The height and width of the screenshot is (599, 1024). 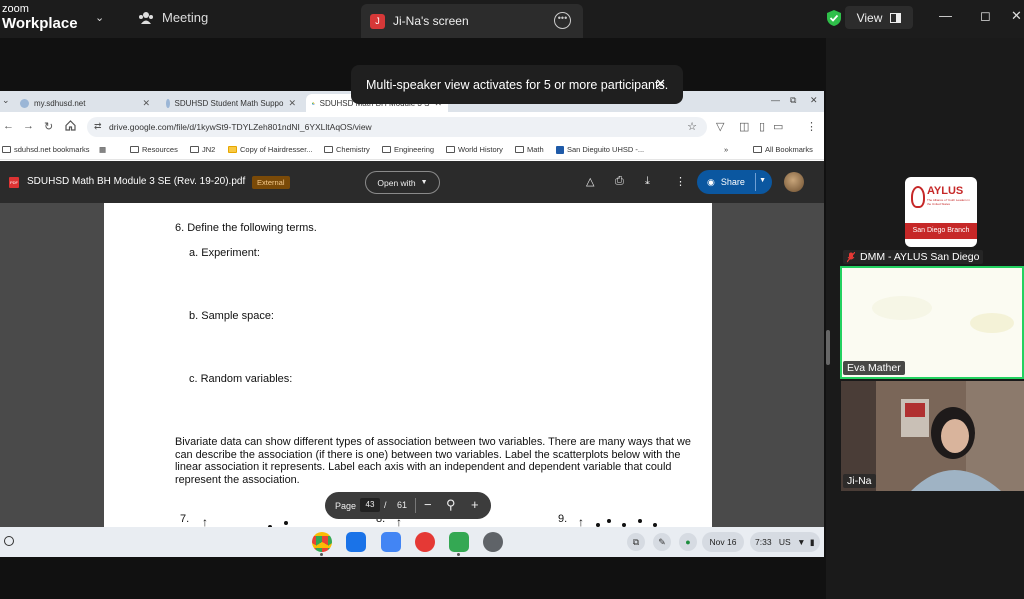 I want to click on bookmark-label: Engineering, so click(x=414, y=149).